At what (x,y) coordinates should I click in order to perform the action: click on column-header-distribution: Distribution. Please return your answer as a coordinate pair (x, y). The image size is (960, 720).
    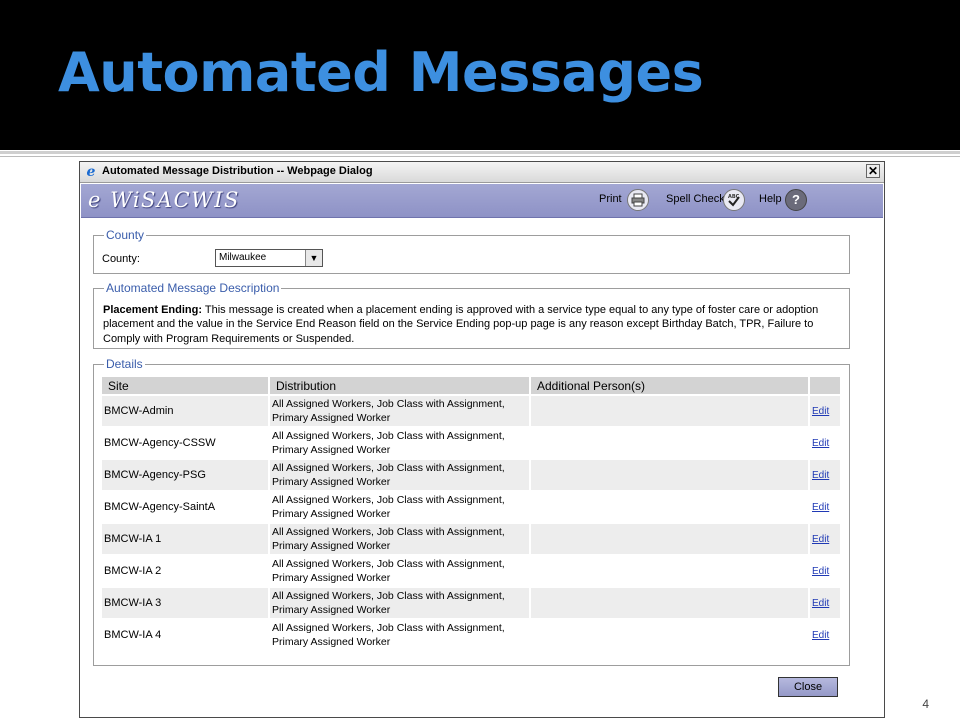
    Looking at the image, I should click on (399, 385).